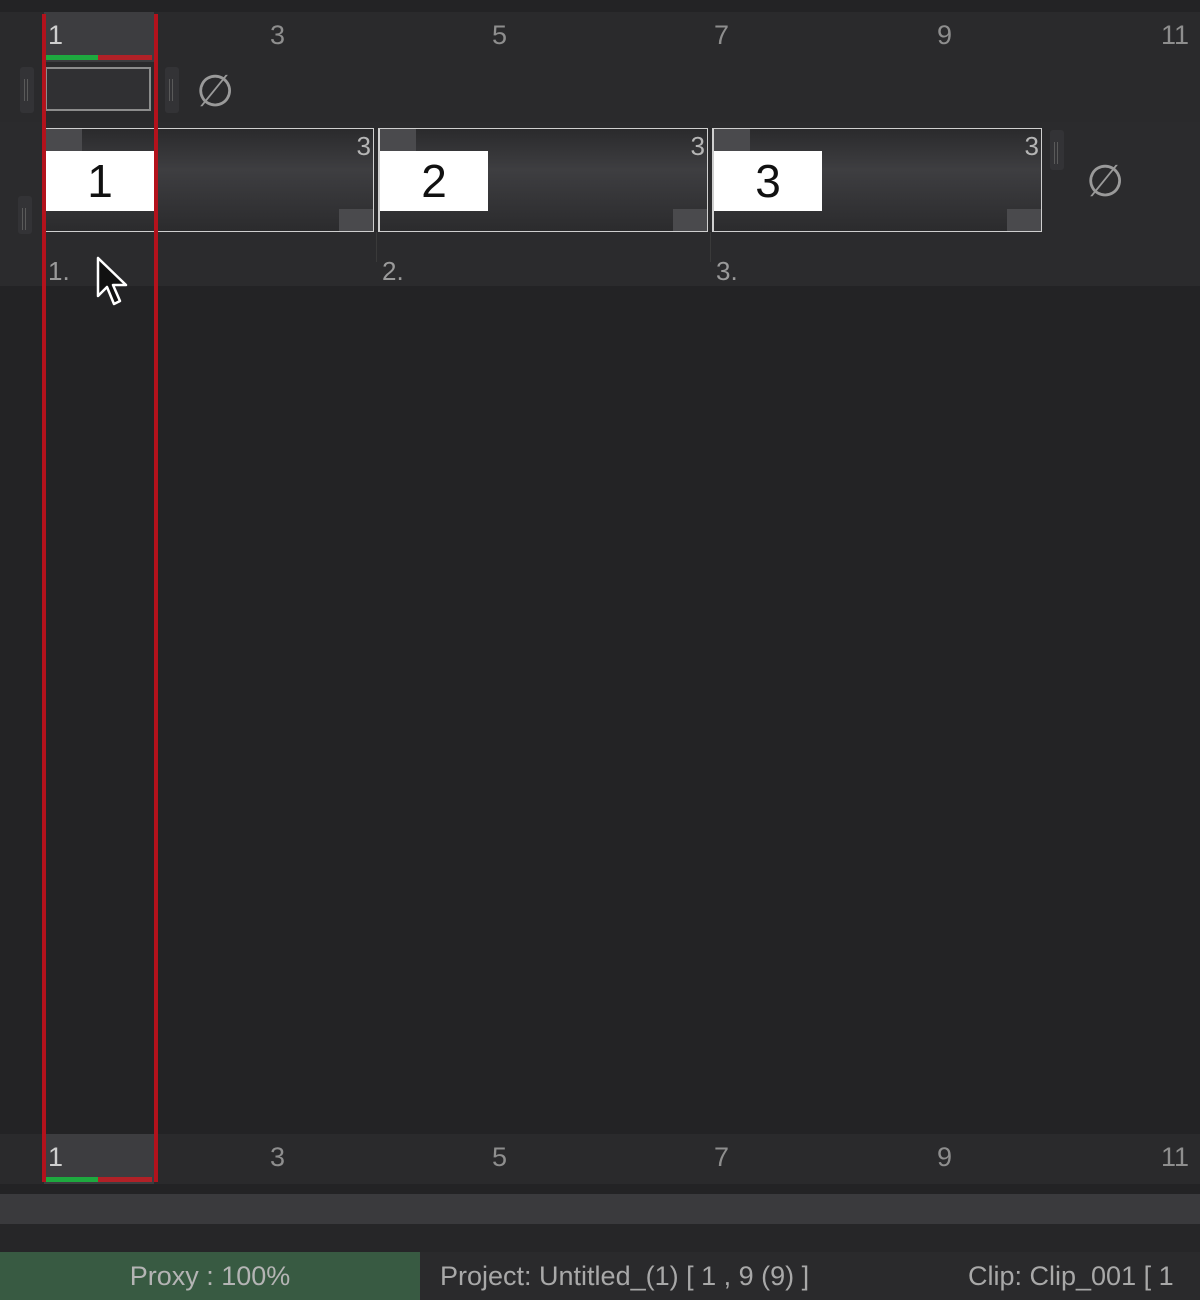 This screenshot has width=1200, height=1300. Describe the element at coordinates (877, 180) in the screenshot. I see `clip-3: 3 3` at that location.